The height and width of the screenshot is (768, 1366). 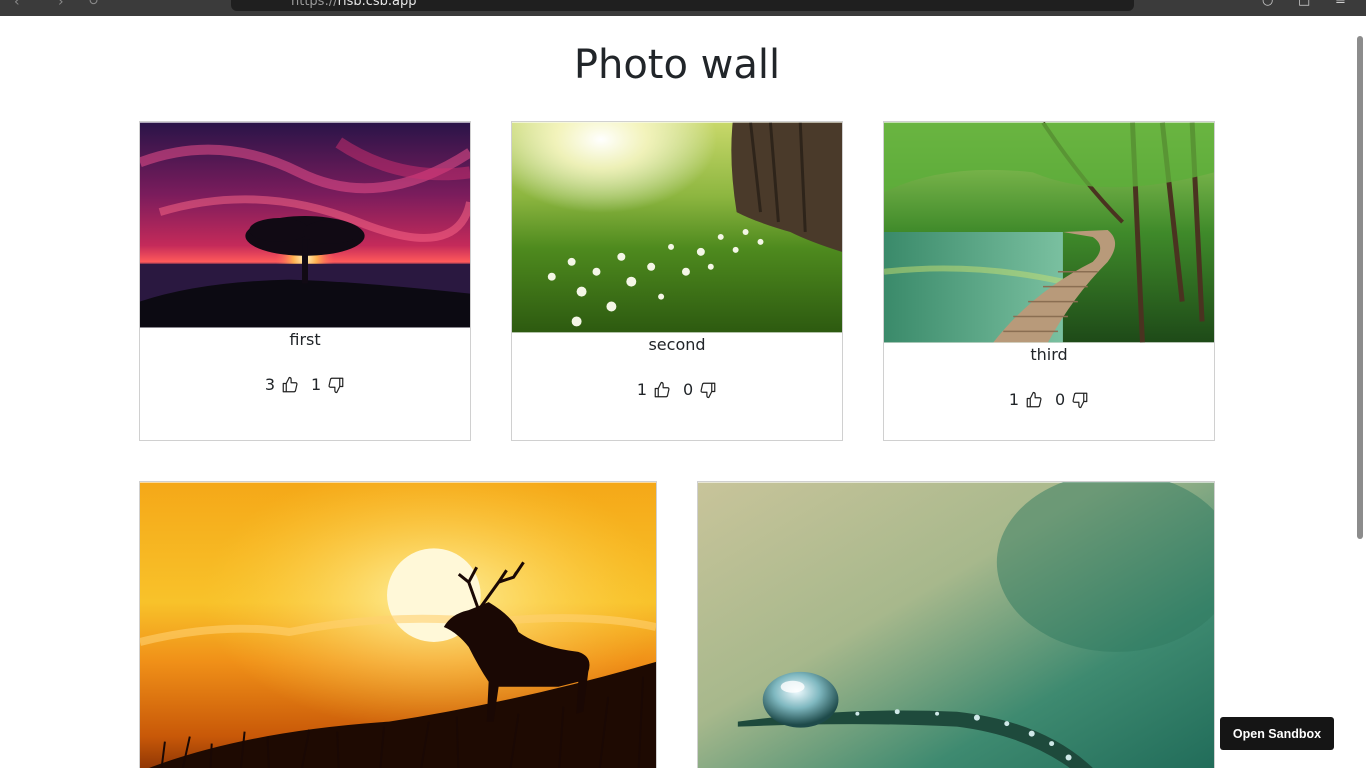 What do you see at coordinates (1049, 354) in the screenshot?
I see `photo-caption: third` at bounding box center [1049, 354].